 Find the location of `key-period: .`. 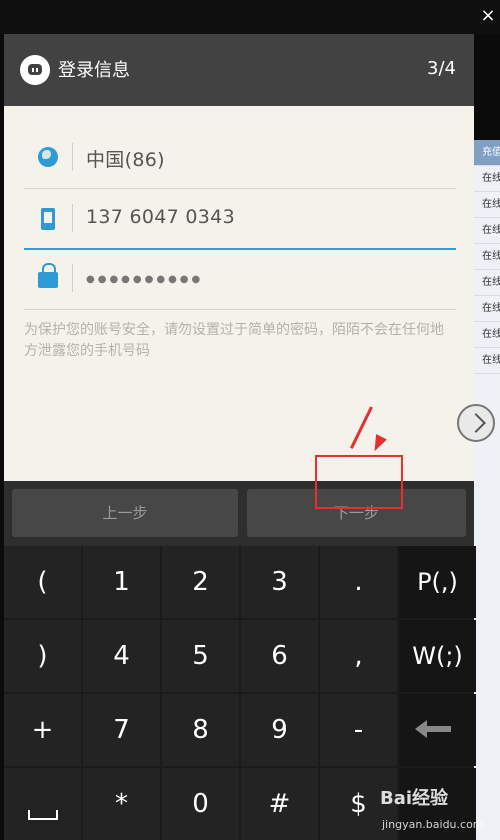

key-period: . is located at coordinates (358, 582).